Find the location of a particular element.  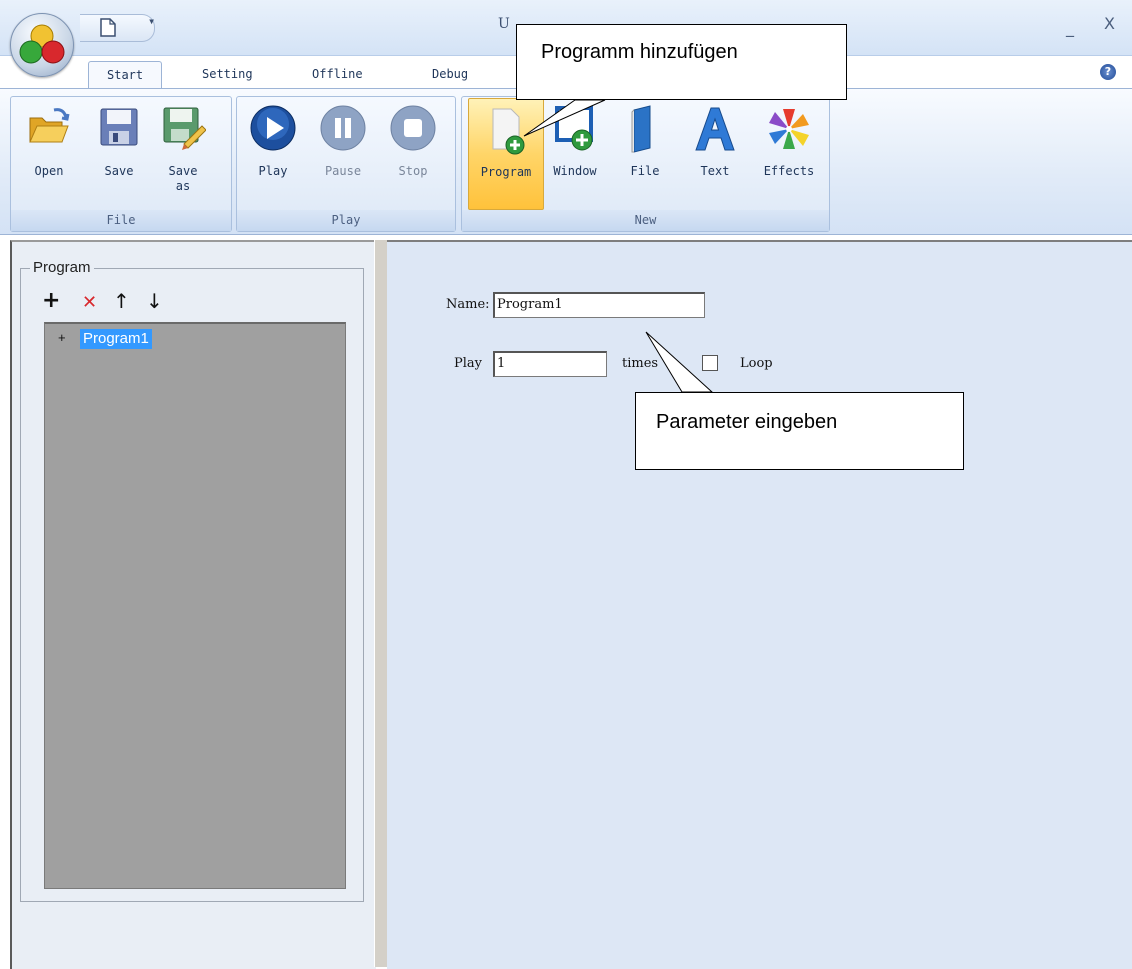

name-label: Name: is located at coordinates (468, 304).